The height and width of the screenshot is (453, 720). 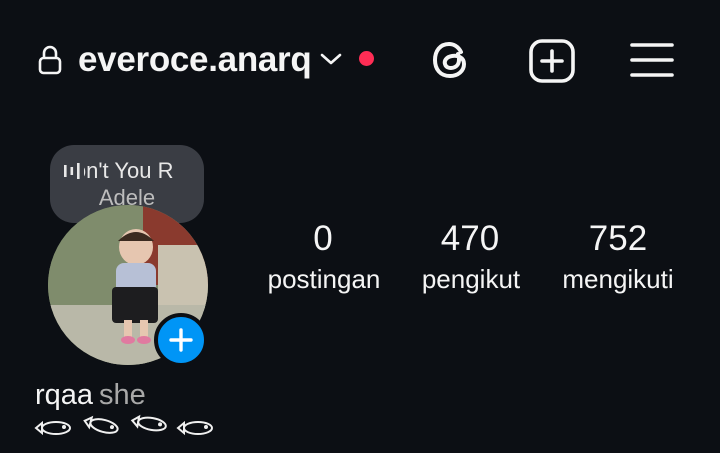 I want to click on following-count: 752, so click(x=618, y=239).